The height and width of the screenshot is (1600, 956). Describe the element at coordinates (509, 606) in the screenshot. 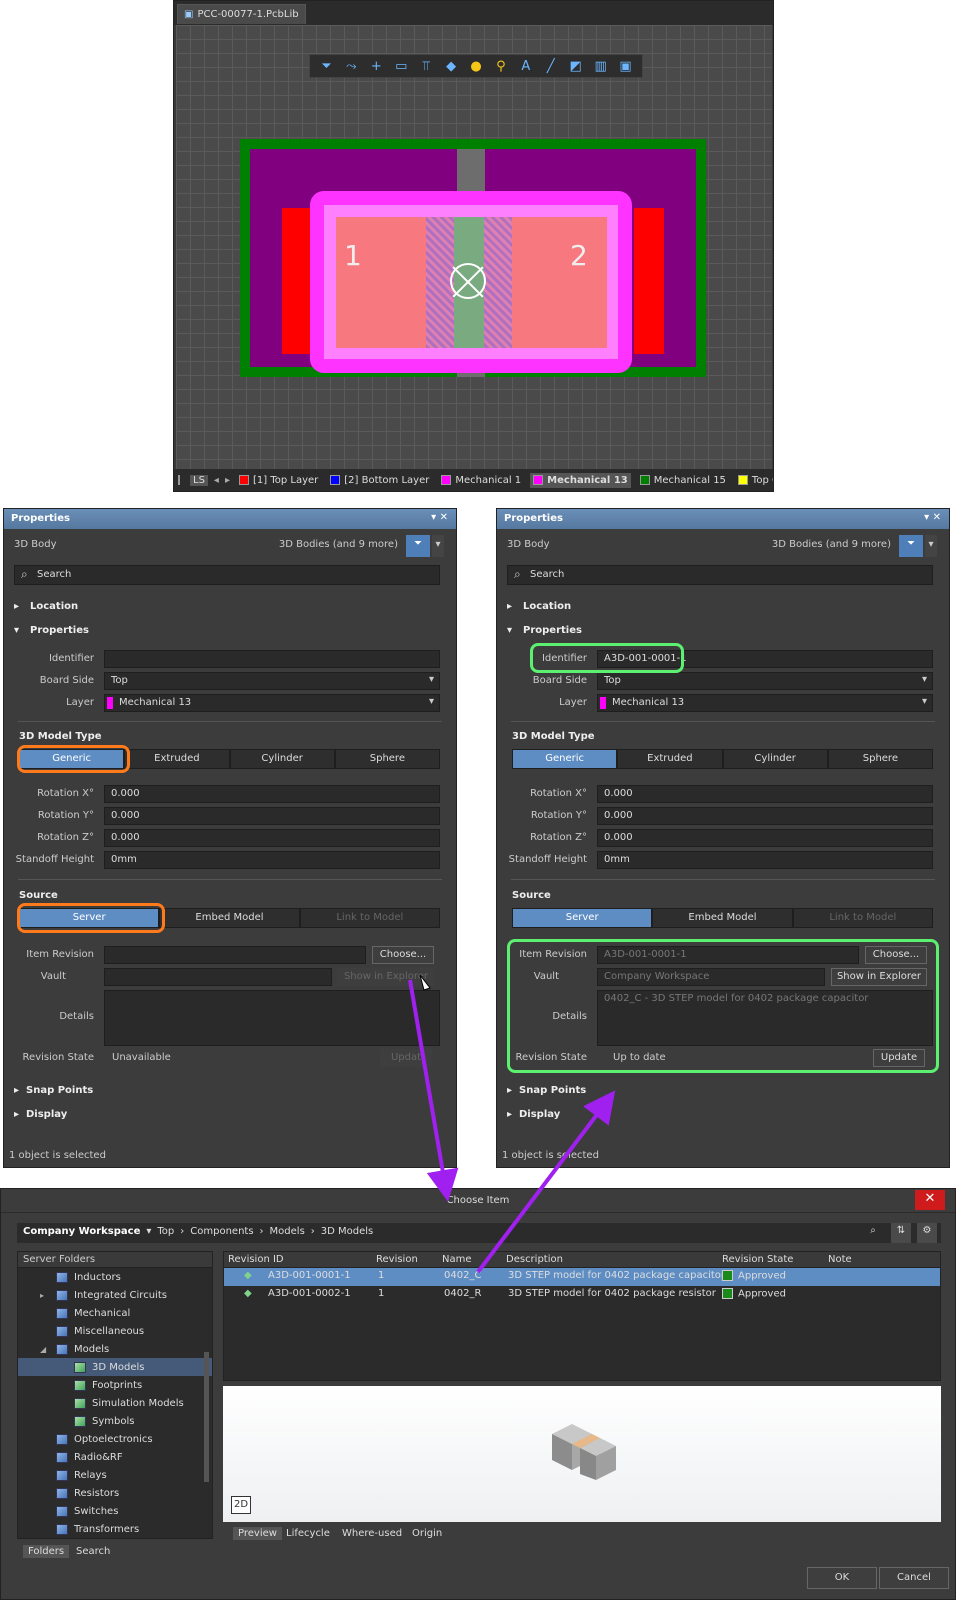

I see `location-section: ▸` at that location.